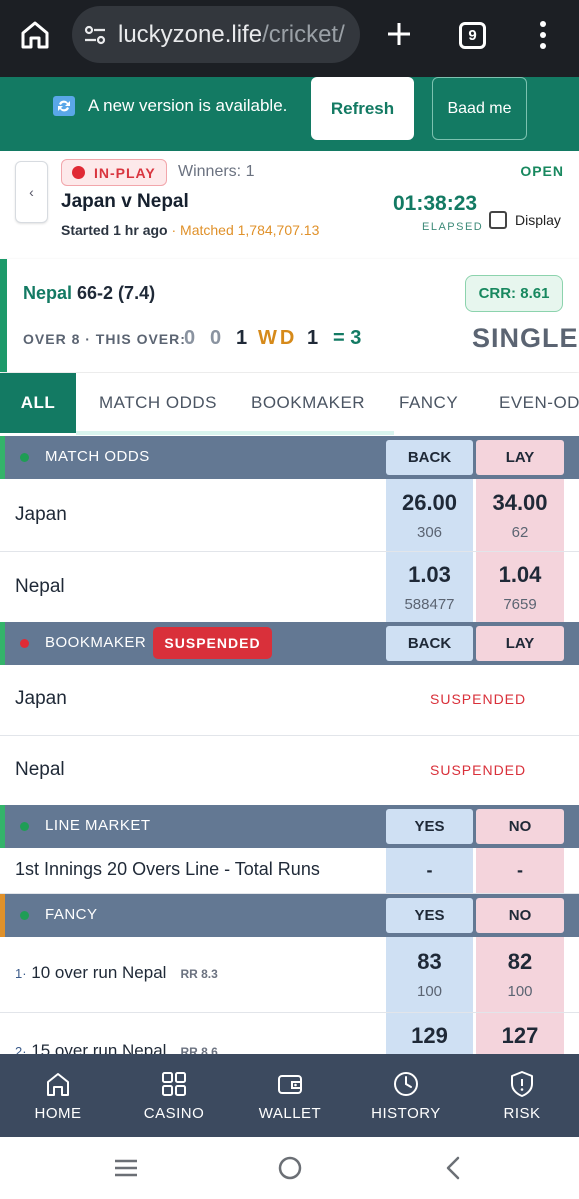 The width and height of the screenshot is (579, 1199). I want to click on back-button: ‹, so click(31, 192).